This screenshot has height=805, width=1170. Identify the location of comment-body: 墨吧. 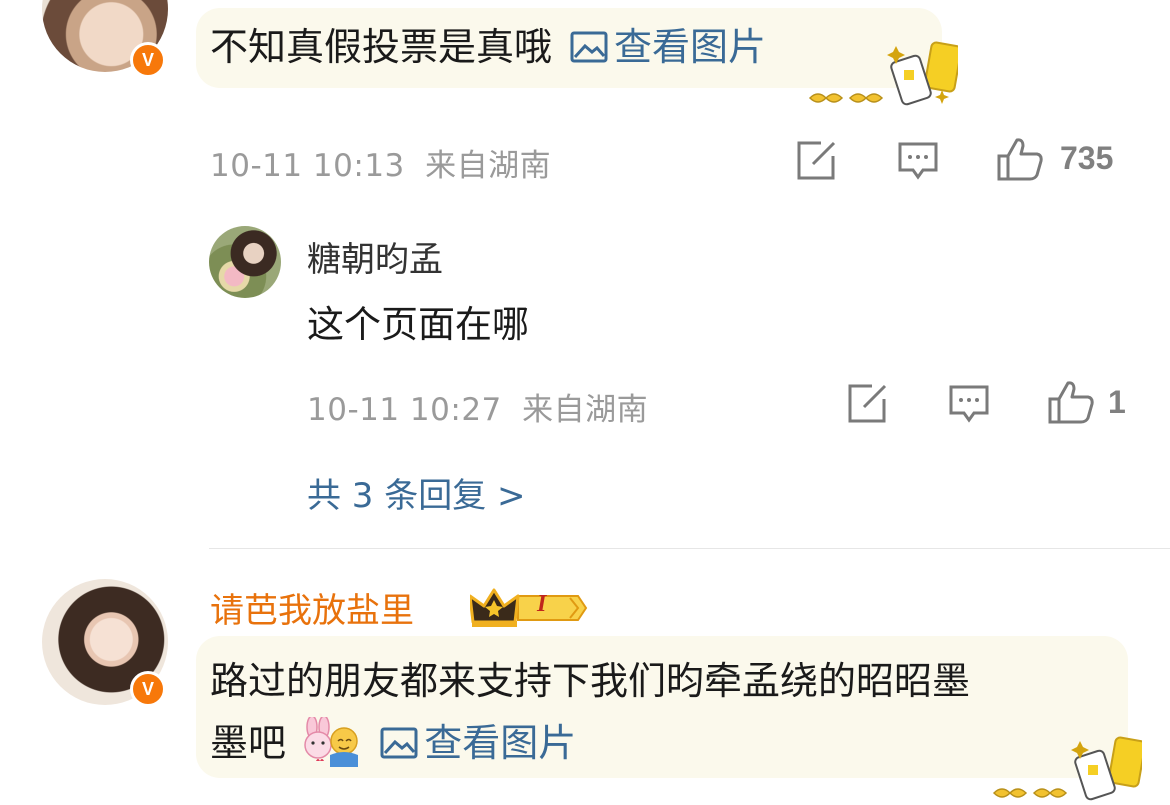
(248, 743).